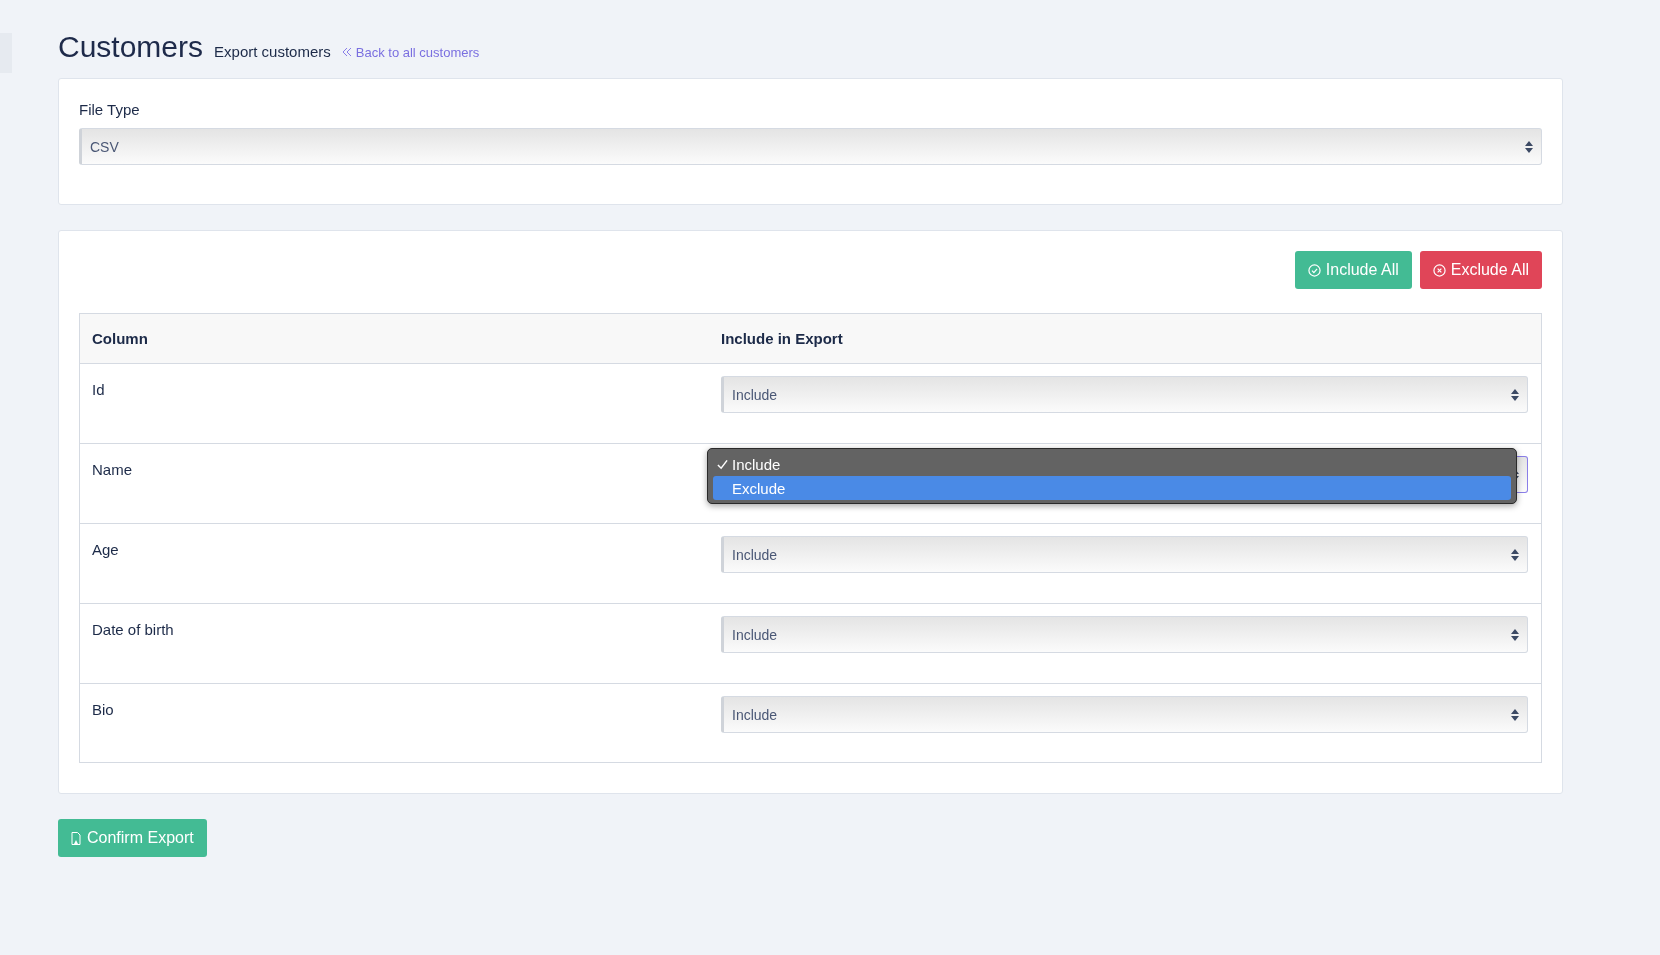 This screenshot has height=955, width=1660. Describe the element at coordinates (272, 51) in the screenshot. I see `page-subtitle: Export customers` at that location.